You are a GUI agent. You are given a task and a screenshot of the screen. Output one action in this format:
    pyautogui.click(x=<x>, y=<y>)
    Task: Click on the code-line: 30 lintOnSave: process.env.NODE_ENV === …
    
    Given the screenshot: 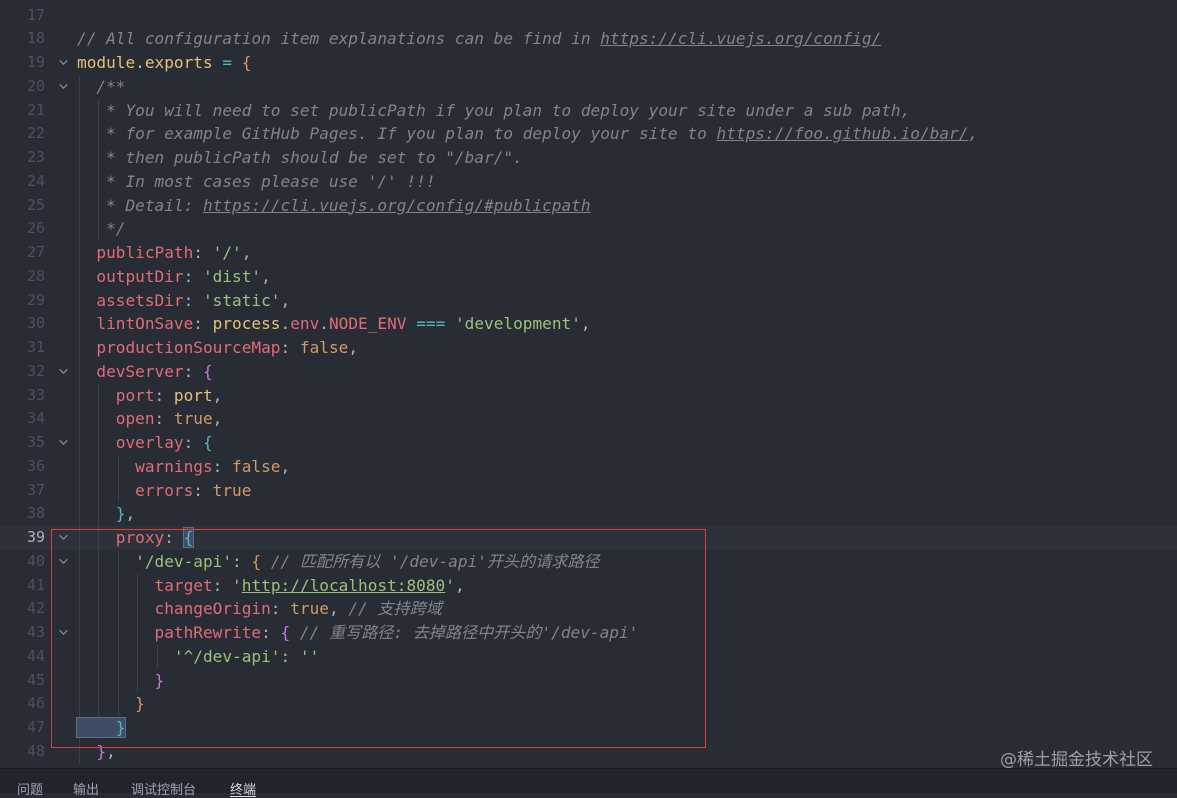 What is the action you would take?
    pyautogui.click(x=588, y=324)
    